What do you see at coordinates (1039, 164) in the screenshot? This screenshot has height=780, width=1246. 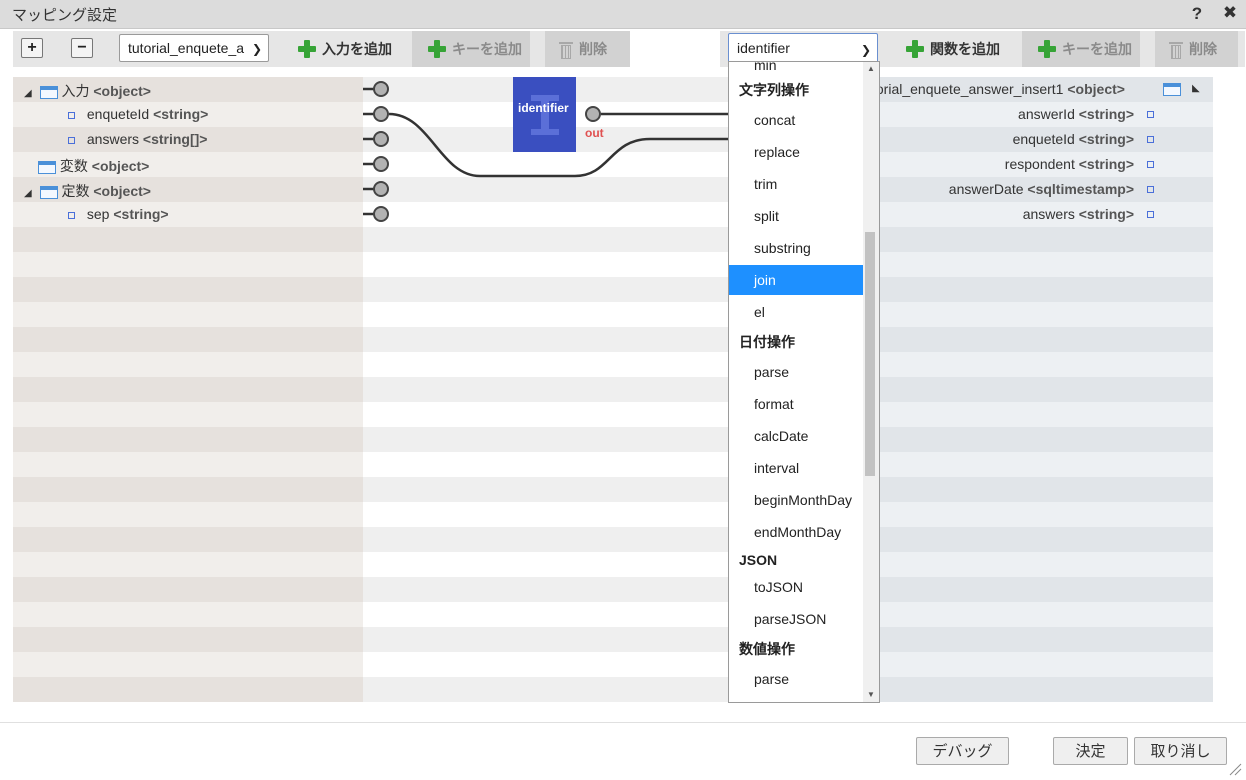 I see `node-label: respondent` at bounding box center [1039, 164].